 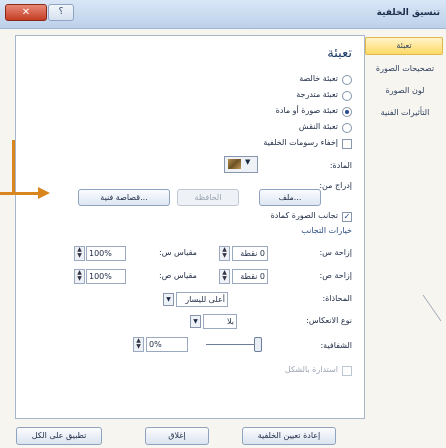 What do you see at coordinates (347, 144) in the screenshot?
I see `hide-background-checkbox` at bounding box center [347, 144].